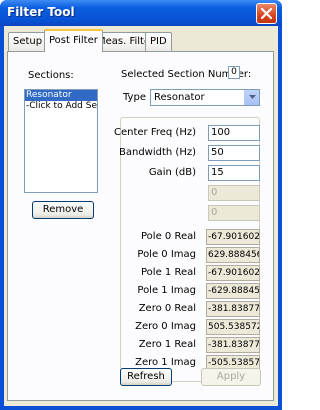  I want to click on pole-0-real-value: -67.90160234473, so click(233, 237).